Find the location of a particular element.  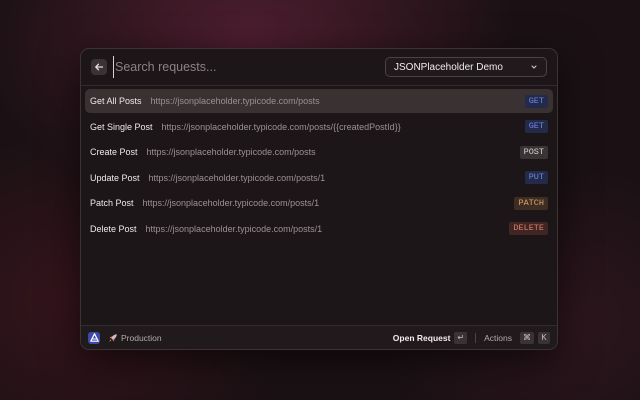

request-name: Get Single Post is located at coordinates (121, 126).